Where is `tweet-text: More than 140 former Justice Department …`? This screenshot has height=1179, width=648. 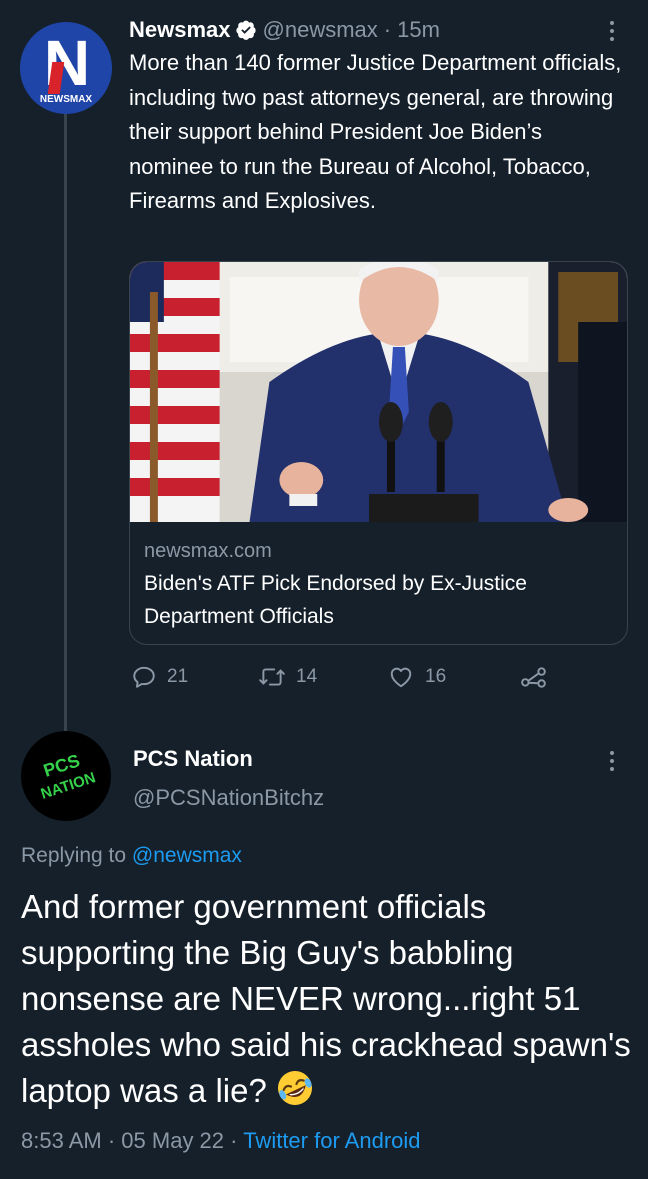 tweet-text: More than 140 former Justice Department … is located at coordinates (375, 131).